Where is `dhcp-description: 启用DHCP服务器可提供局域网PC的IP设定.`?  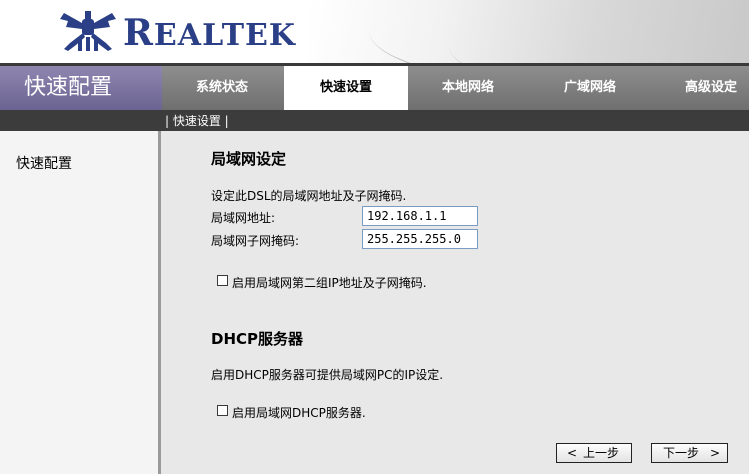
dhcp-description: 启用DHCP服务器可提供局域网PC的IP设定. is located at coordinates (327, 375).